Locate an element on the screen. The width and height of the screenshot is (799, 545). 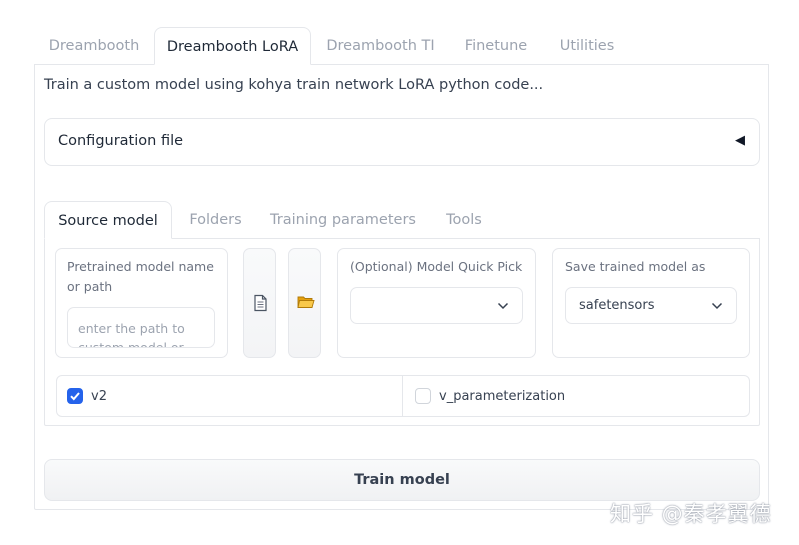
tab-finetune: Finetune is located at coordinates (496, 46).